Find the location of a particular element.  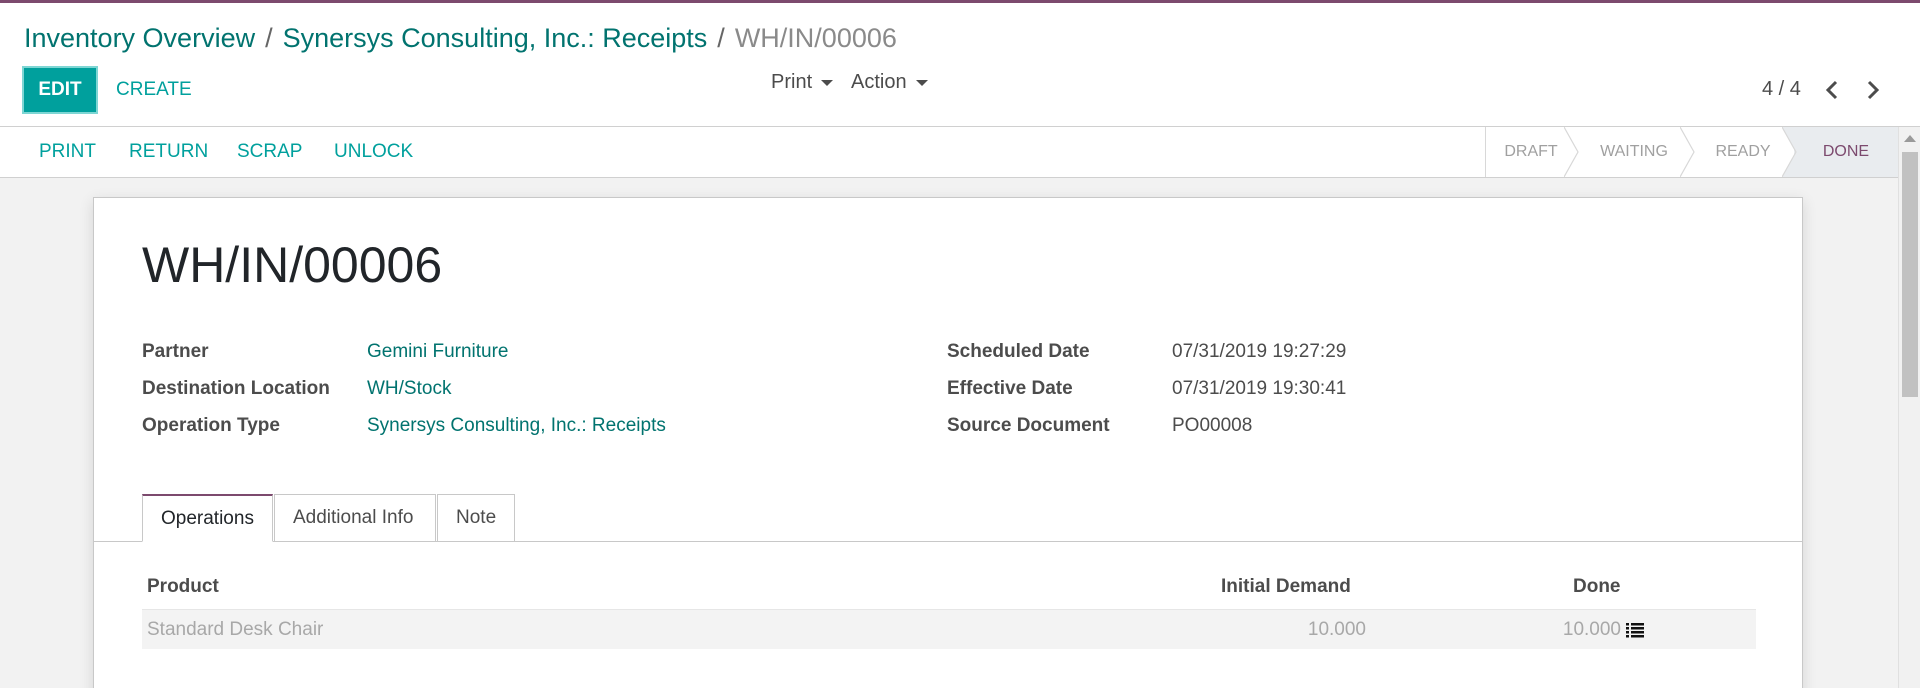

operation-type-link: Synersys Consulting, Inc.: Receipts is located at coordinates (516, 426).